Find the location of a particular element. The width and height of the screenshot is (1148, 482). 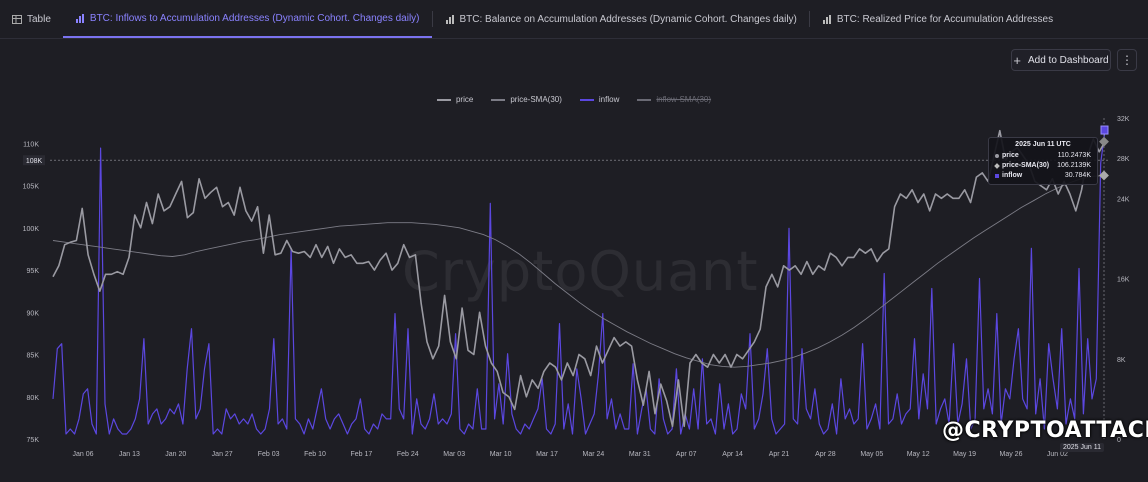

tooltip-label: inflow is located at coordinates (1012, 175).